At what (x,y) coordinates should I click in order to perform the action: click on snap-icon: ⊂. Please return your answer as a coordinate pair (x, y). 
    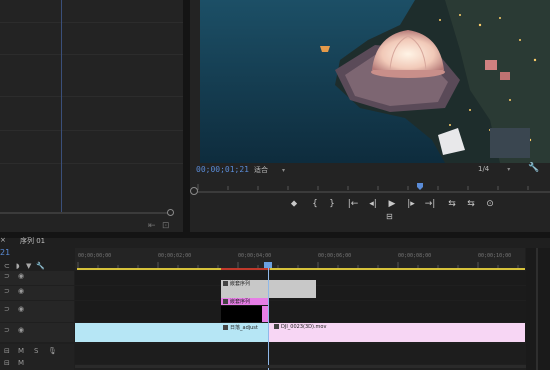
    Looking at the image, I should click on (7, 266).